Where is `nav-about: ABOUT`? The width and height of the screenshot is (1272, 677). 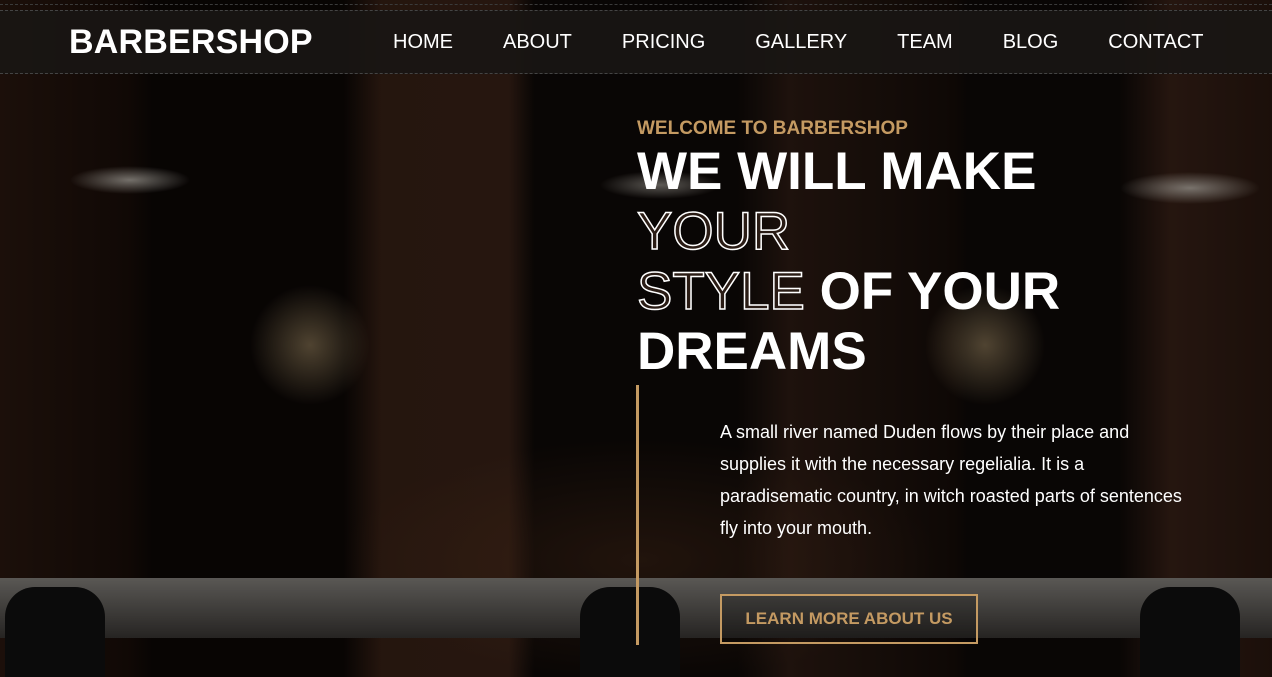
nav-about: ABOUT is located at coordinates (537, 42).